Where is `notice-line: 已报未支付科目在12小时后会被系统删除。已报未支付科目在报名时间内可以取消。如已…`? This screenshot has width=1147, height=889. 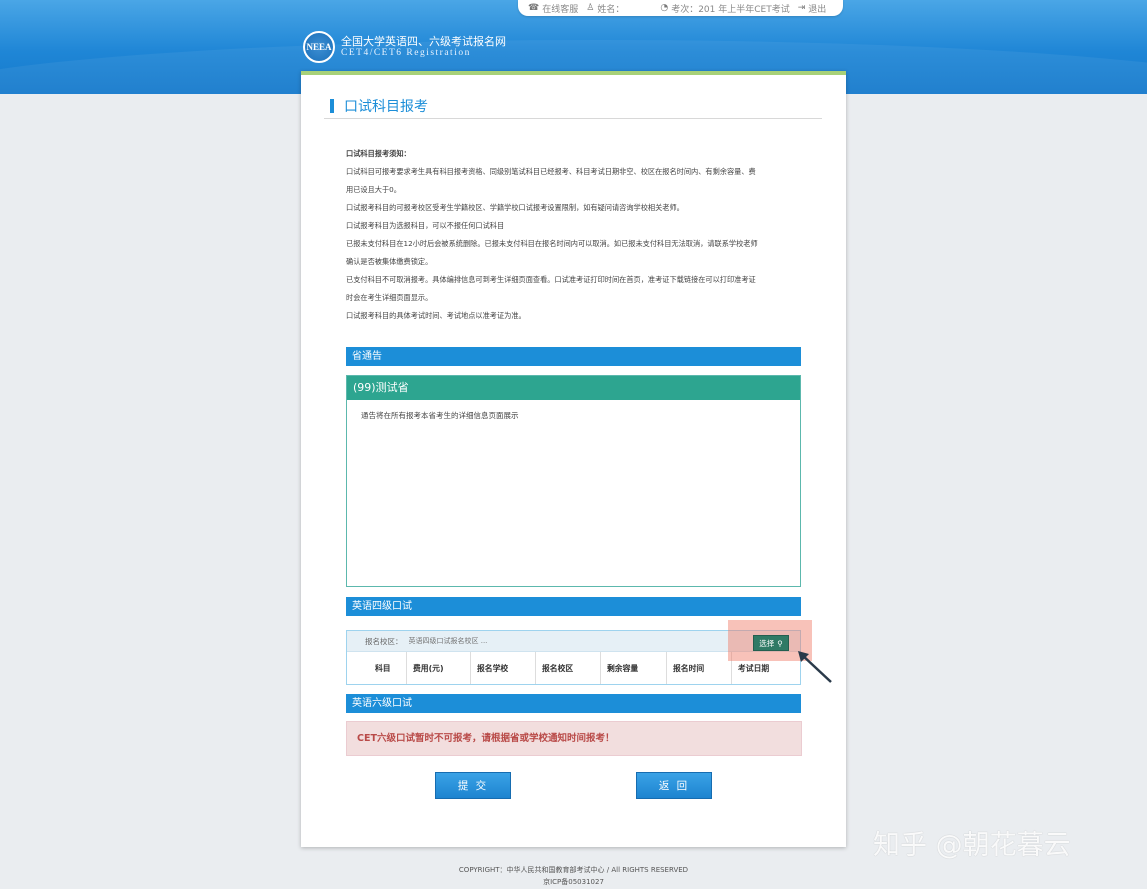
notice-line: 已报未支付科目在12小时后会被系统删除。已报未支付科目在报名时间内可以取消。如已… is located at coordinates (552, 243).